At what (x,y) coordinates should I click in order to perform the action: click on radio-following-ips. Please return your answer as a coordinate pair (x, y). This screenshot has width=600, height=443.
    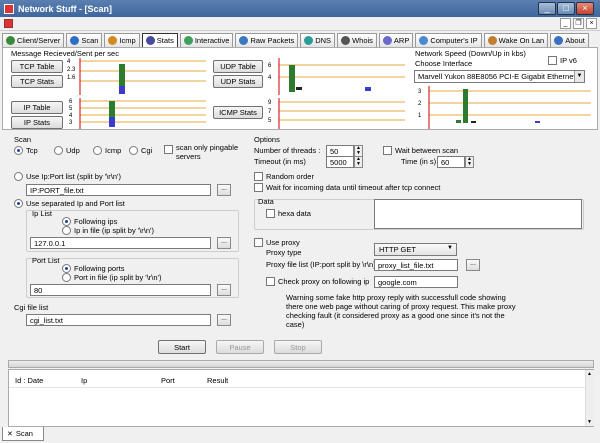
    Looking at the image, I should click on (66, 221).